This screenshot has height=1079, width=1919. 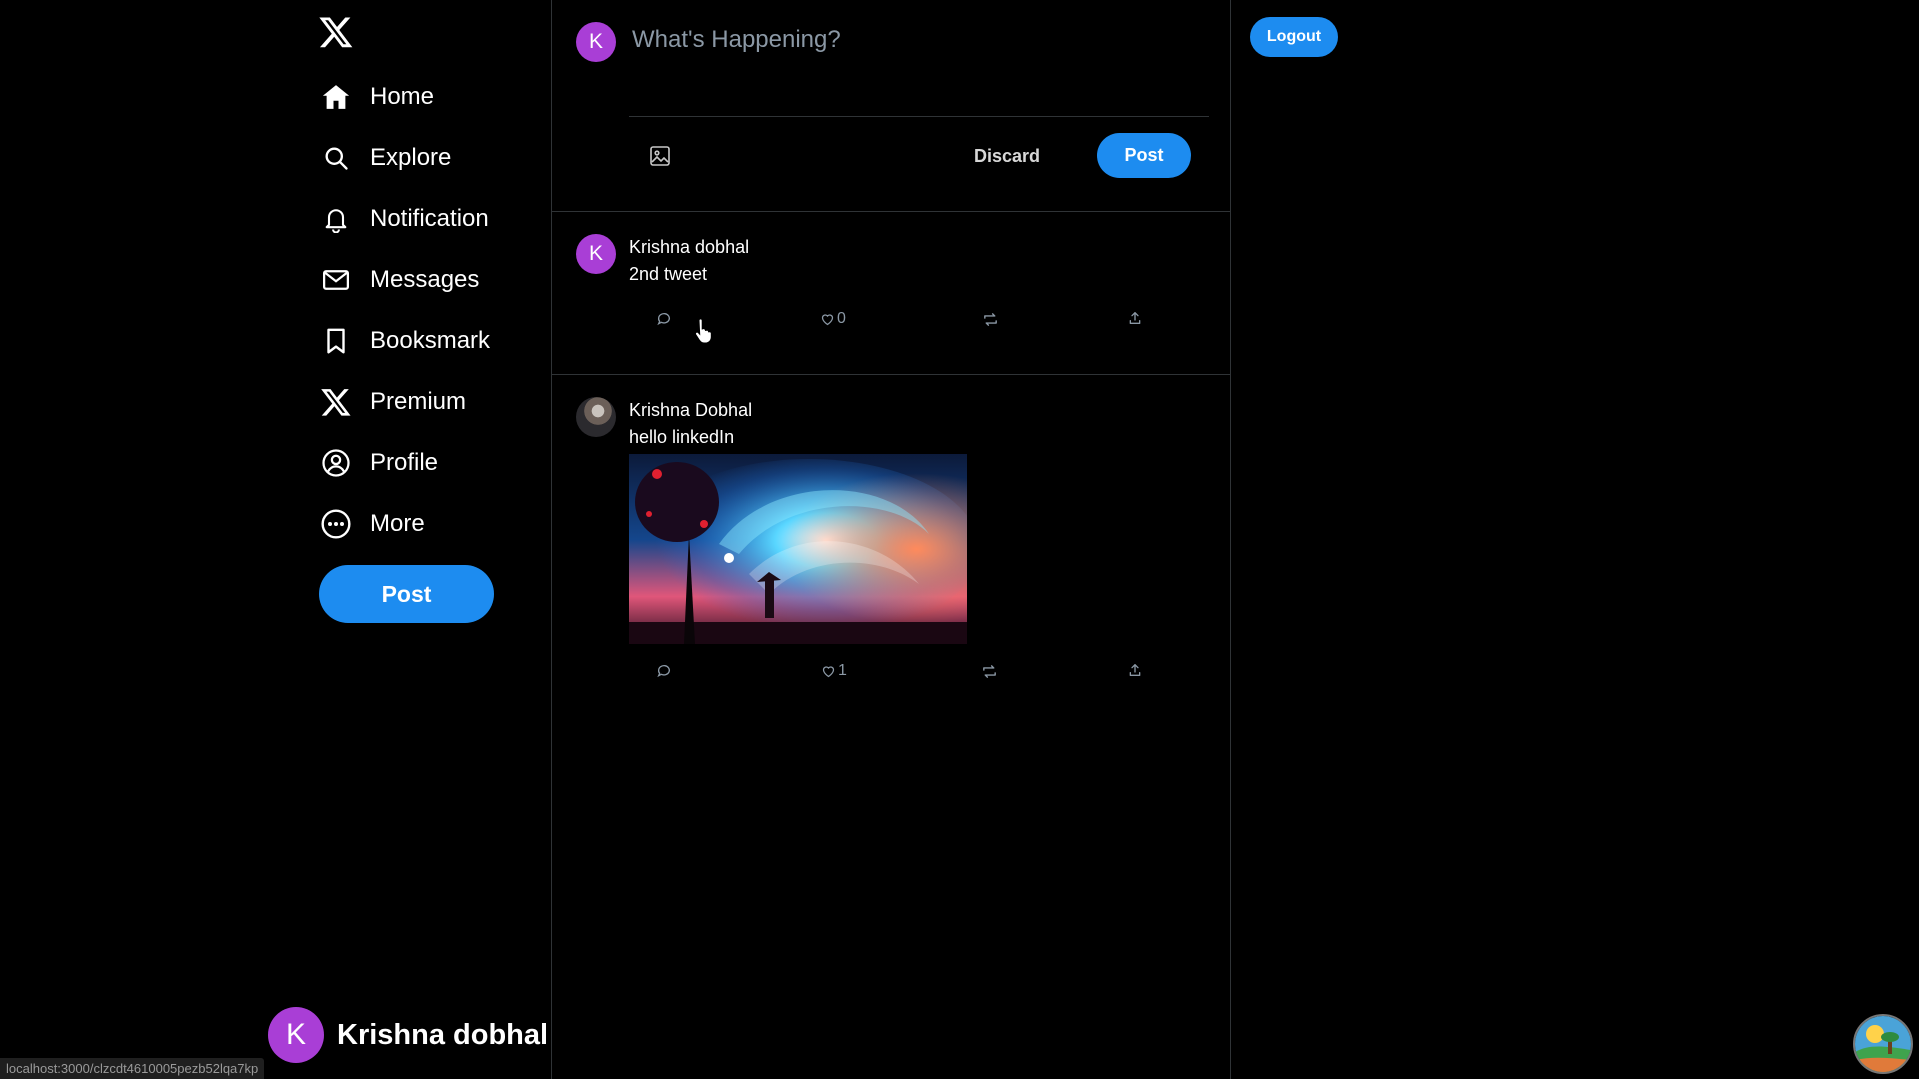 I want to click on nav-item-bookmarks: Booksmark, so click(x=404, y=340).